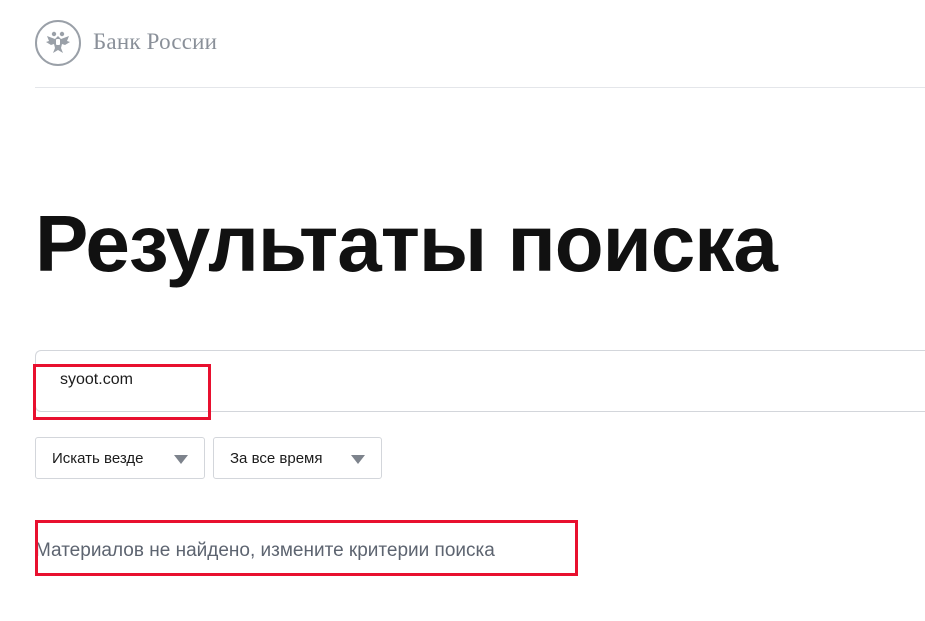 The image size is (925, 621). What do you see at coordinates (406, 243) in the screenshot?
I see `page-title: Результаты поиска` at bounding box center [406, 243].